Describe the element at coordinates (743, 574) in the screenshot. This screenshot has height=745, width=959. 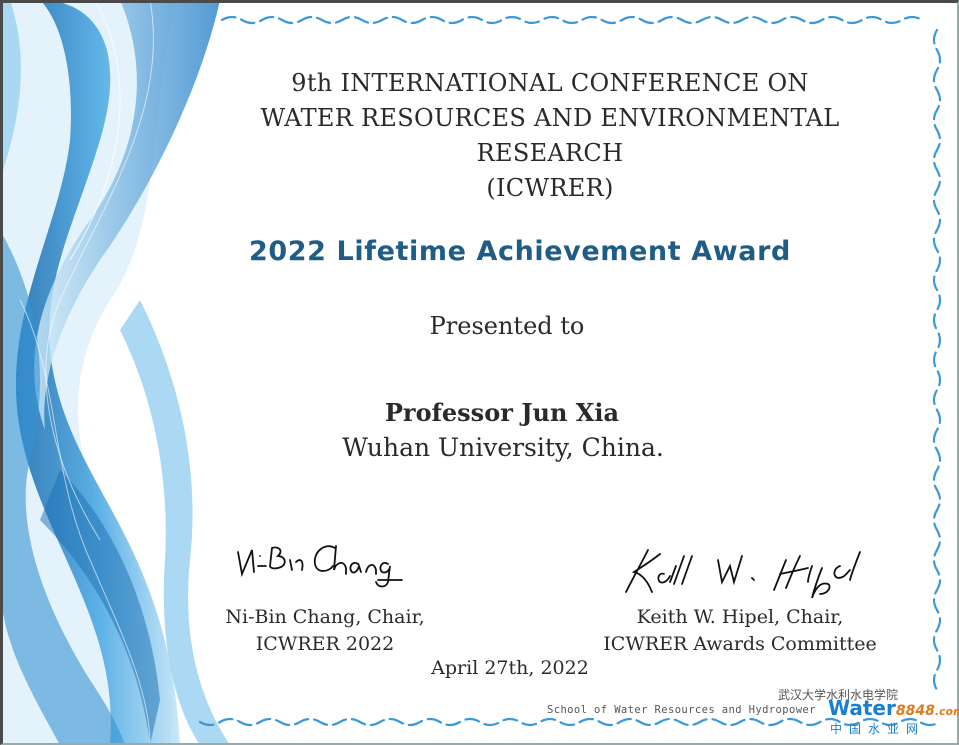
I see `signature-keith-hipel` at that location.